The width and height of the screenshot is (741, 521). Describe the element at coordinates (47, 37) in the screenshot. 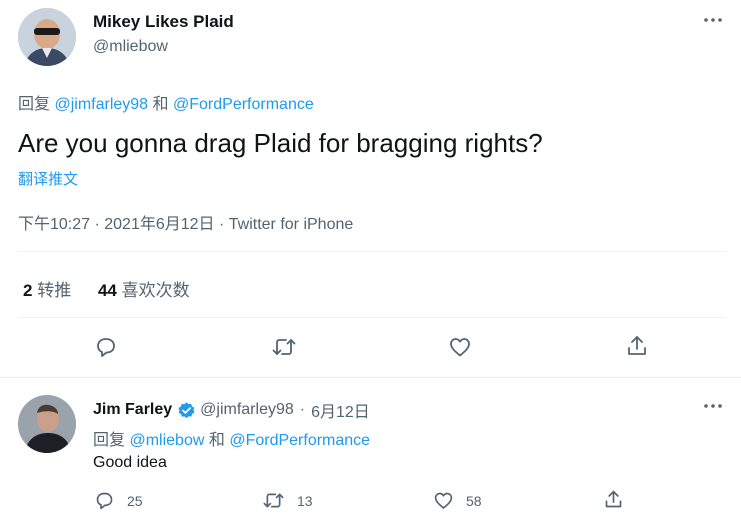

I see `avatar-mikey` at that location.